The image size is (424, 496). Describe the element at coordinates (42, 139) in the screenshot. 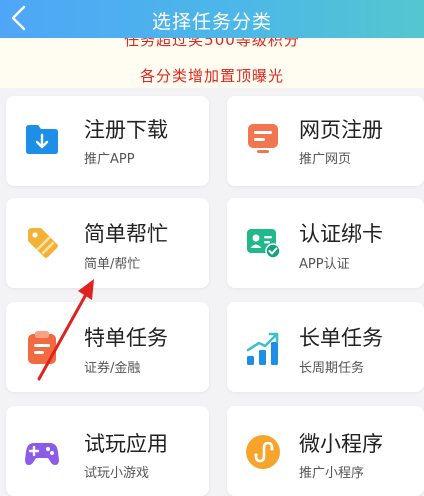

I see `download-folder-icon` at that location.